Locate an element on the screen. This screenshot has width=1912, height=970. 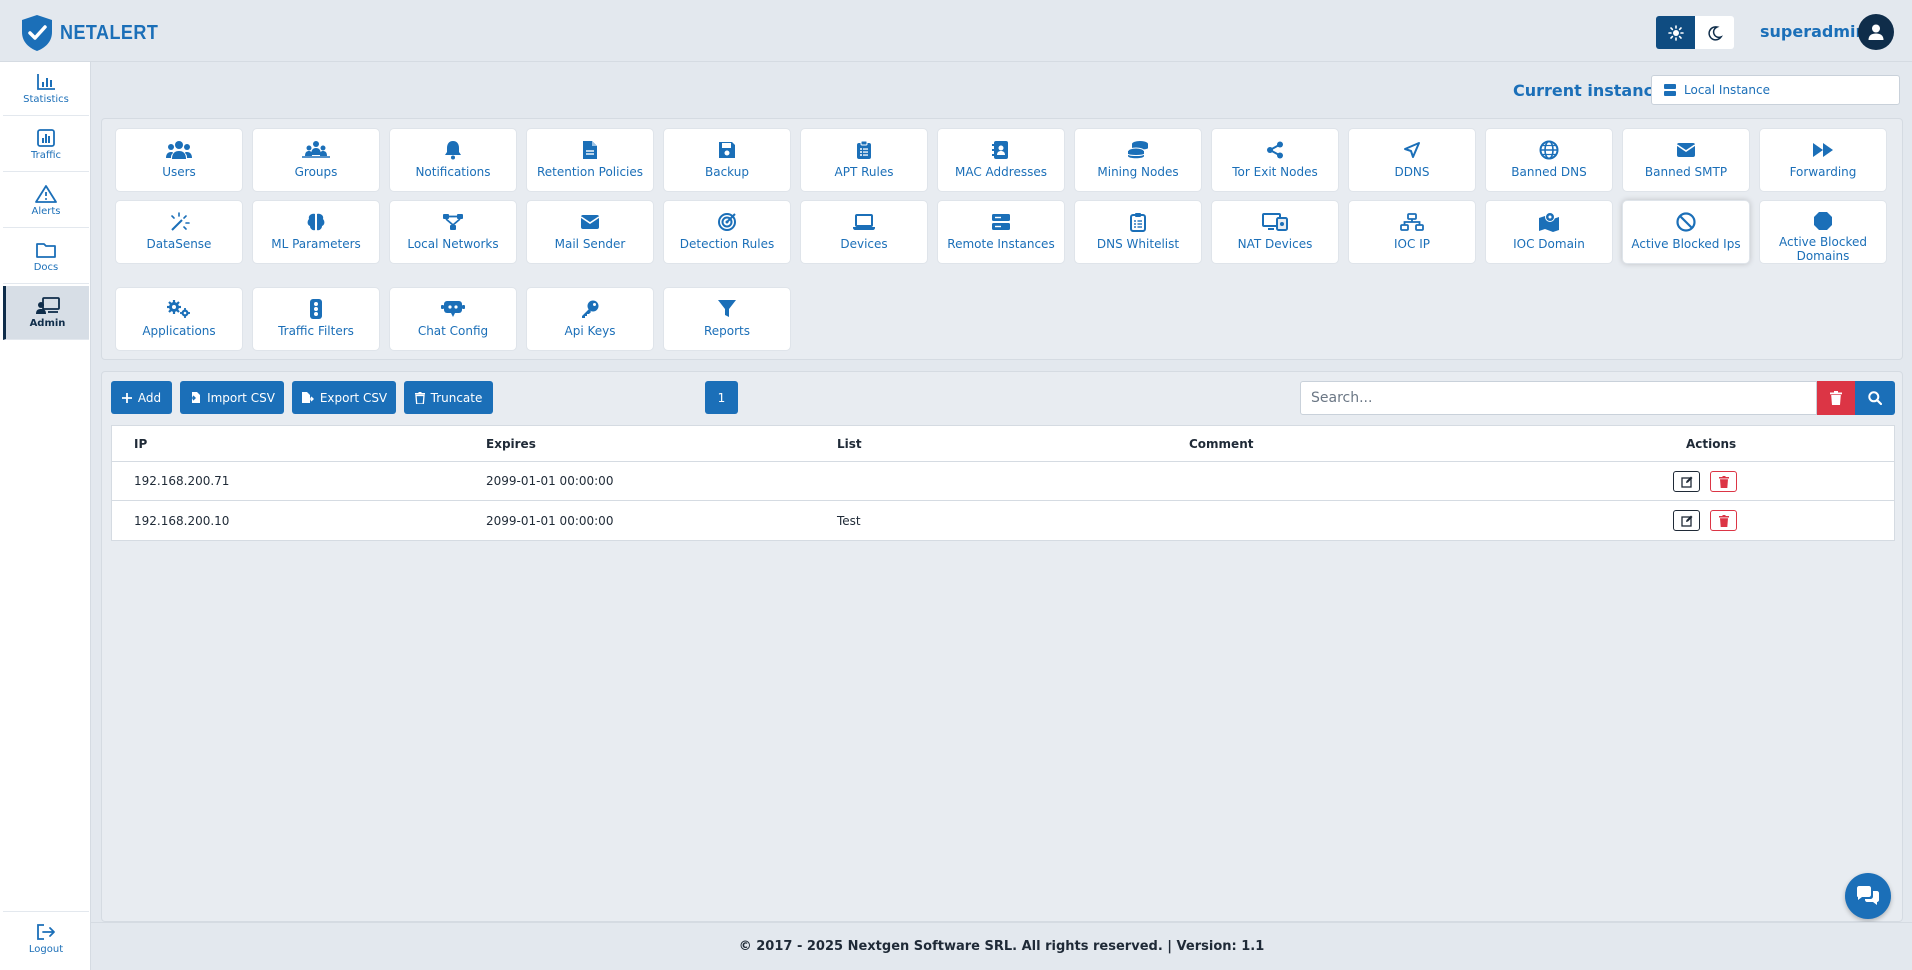
search-icon is located at coordinates (1875, 398).